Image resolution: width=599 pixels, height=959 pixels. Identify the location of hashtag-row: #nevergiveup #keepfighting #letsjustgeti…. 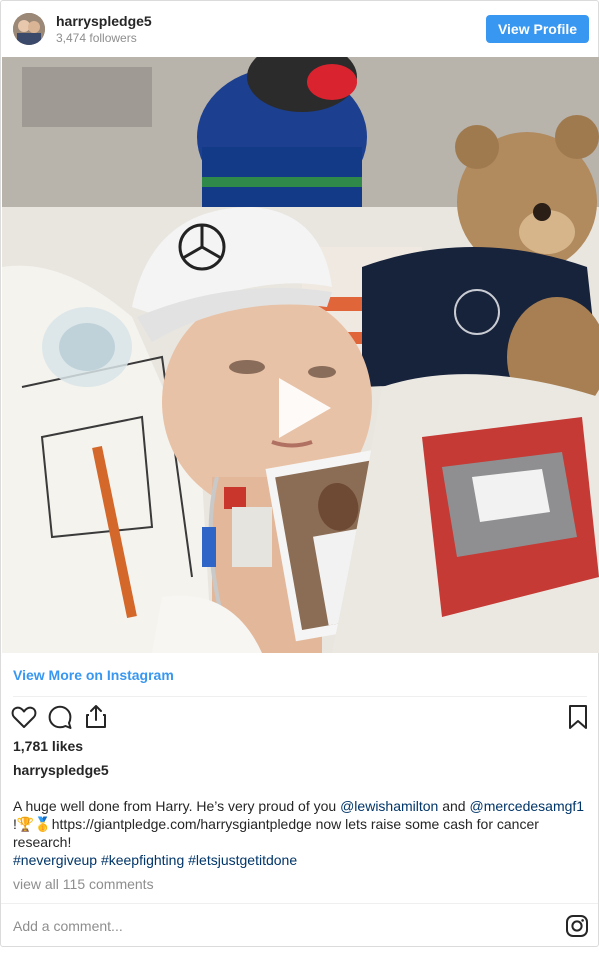
(301, 860).